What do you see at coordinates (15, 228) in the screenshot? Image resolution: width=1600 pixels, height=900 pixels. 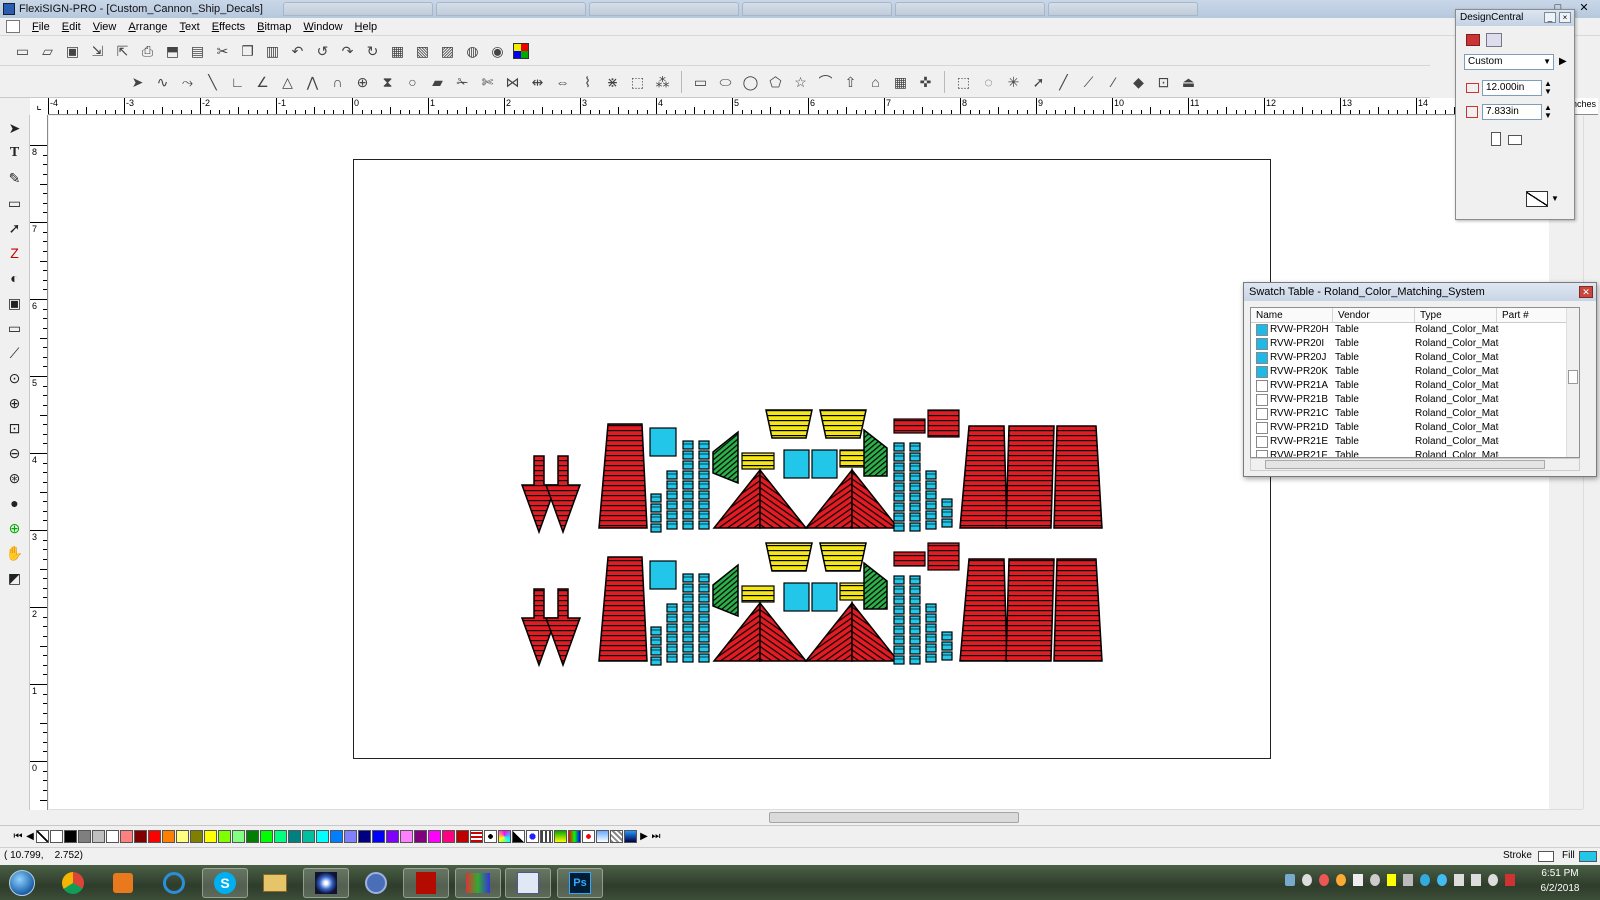 I see `node-tool-icon: ➚` at bounding box center [15, 228].